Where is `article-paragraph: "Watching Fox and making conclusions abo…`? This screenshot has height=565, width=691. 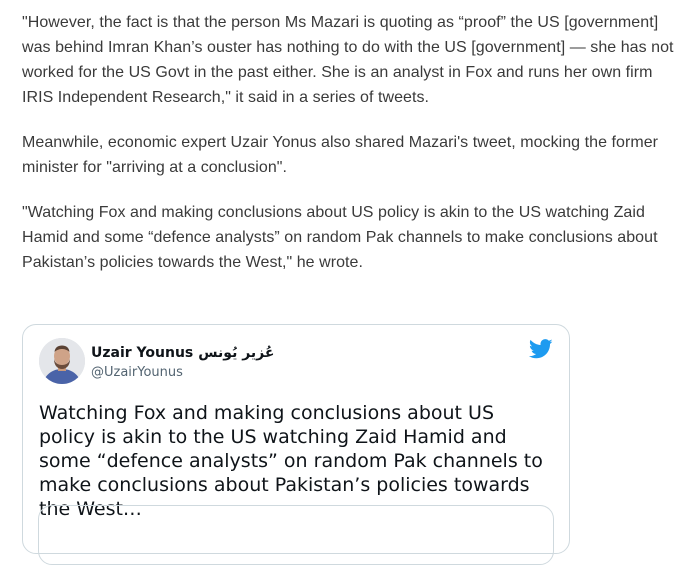
article-paragraph: "Watching Fox and making conclusions abo… is located at coordinates (340, 237).